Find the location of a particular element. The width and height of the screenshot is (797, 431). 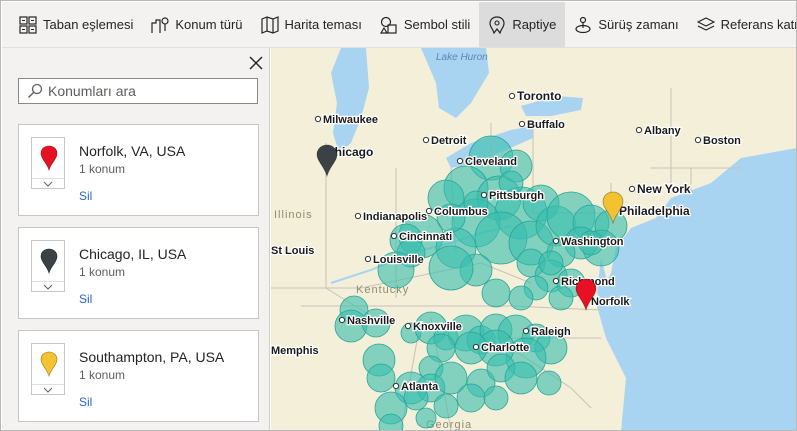

search-icon is located at coordinates (35, 90).